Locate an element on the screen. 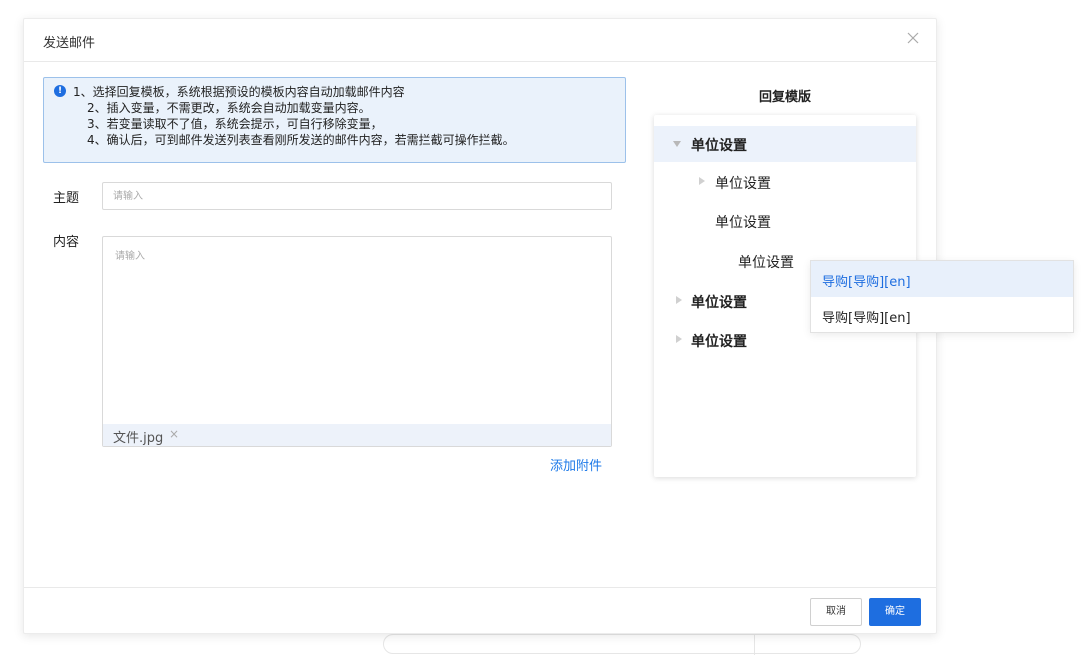  reply-template-title: 回复模版 is located at coordinates (784, 97).